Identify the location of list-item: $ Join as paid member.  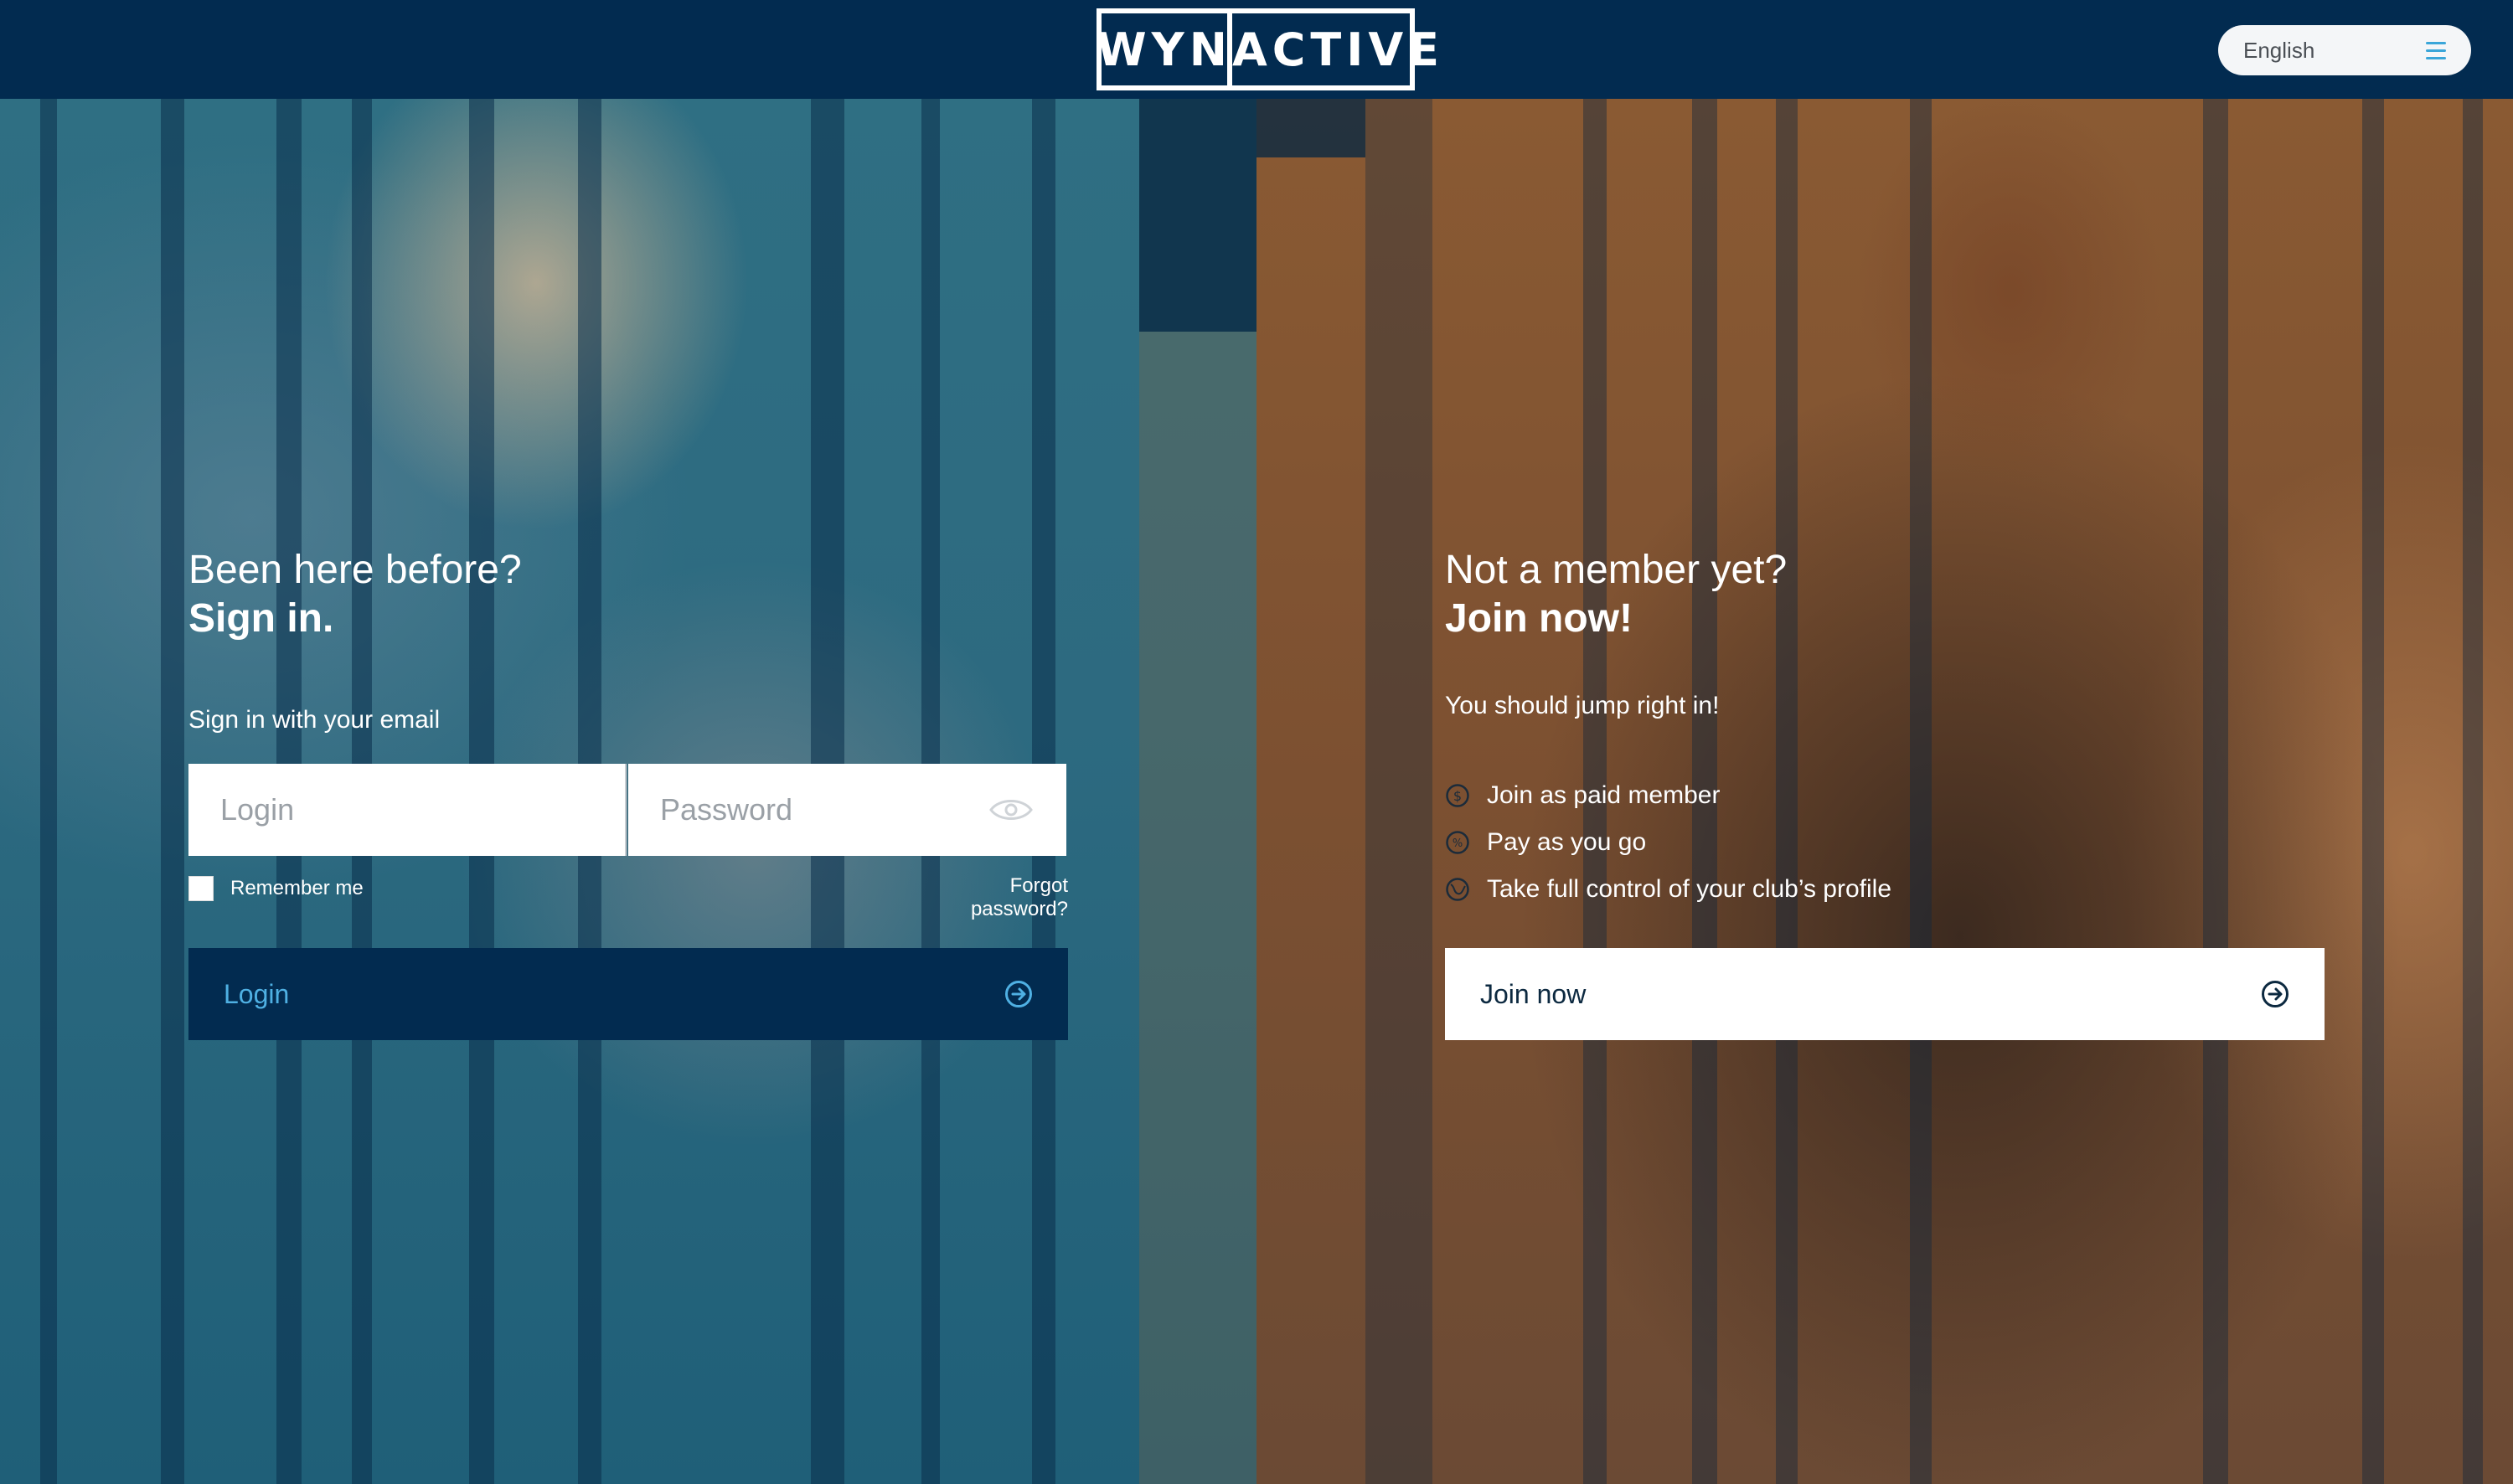
(1668, 795).